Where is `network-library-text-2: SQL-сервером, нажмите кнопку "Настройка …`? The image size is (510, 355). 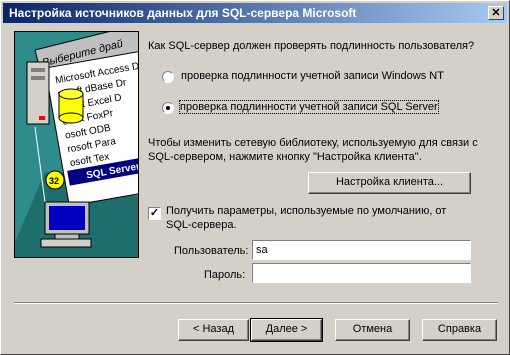
network-library-text-2: SQL-сервером, нажмите кнопку "Настройка … is located at coordinates (285, 157).